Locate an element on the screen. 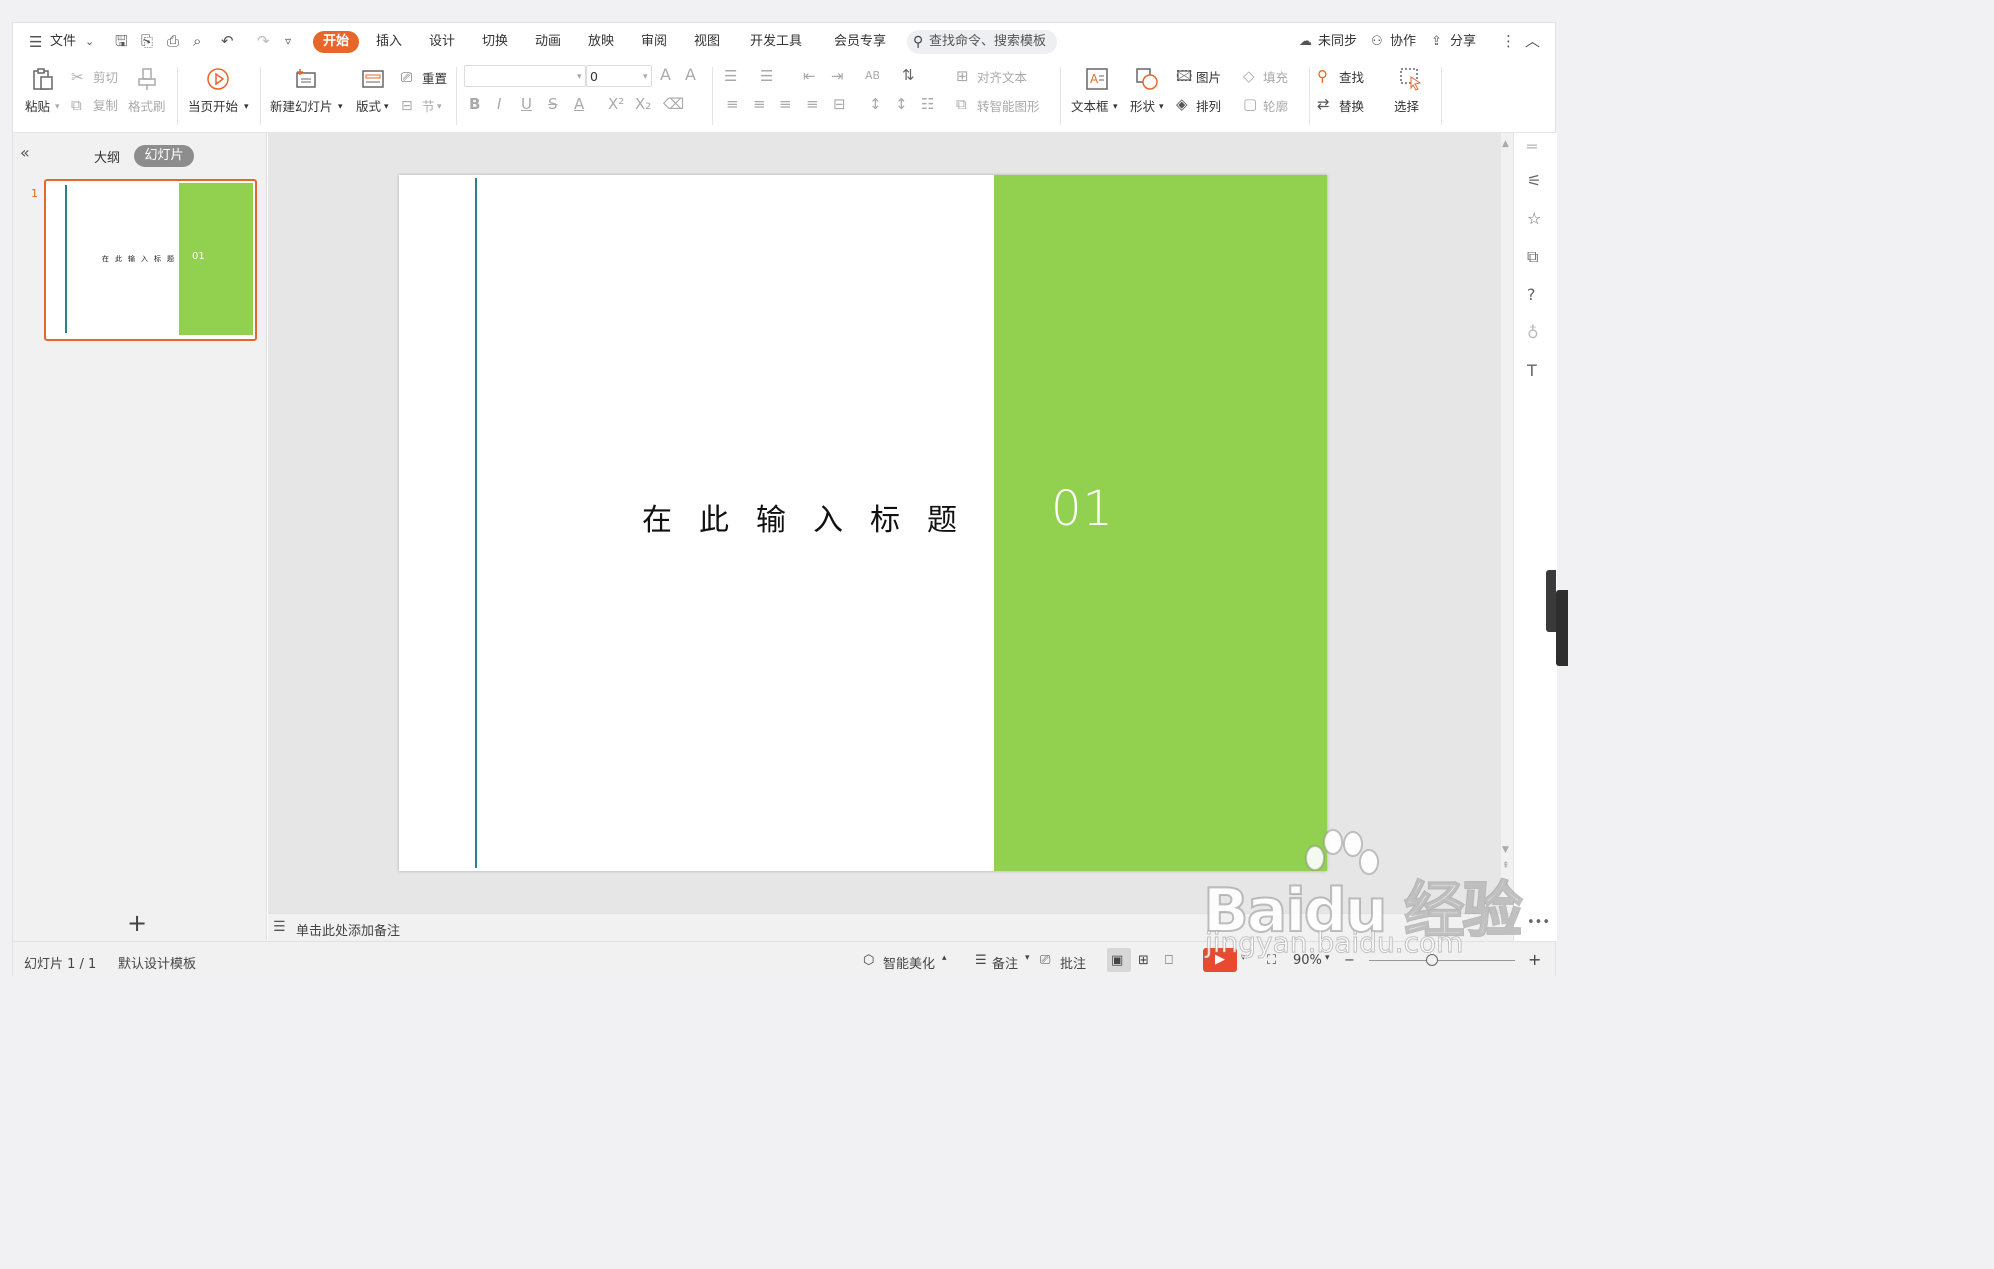 This screenshot has height=1269, width=1994. increase-indent-icon: ⇥ is located at coordinates (837, 76).